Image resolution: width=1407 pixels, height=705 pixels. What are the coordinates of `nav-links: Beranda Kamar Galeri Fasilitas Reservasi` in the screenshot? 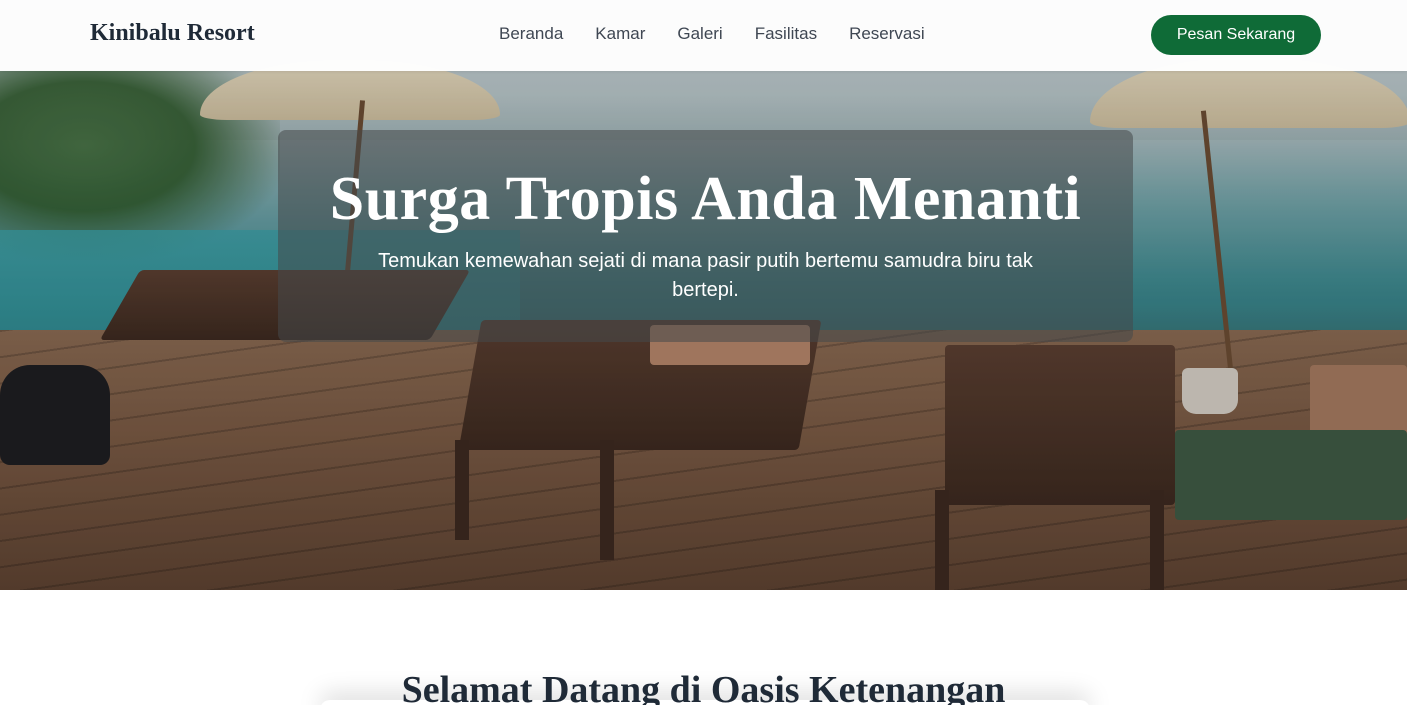 It's located at (712, 34).